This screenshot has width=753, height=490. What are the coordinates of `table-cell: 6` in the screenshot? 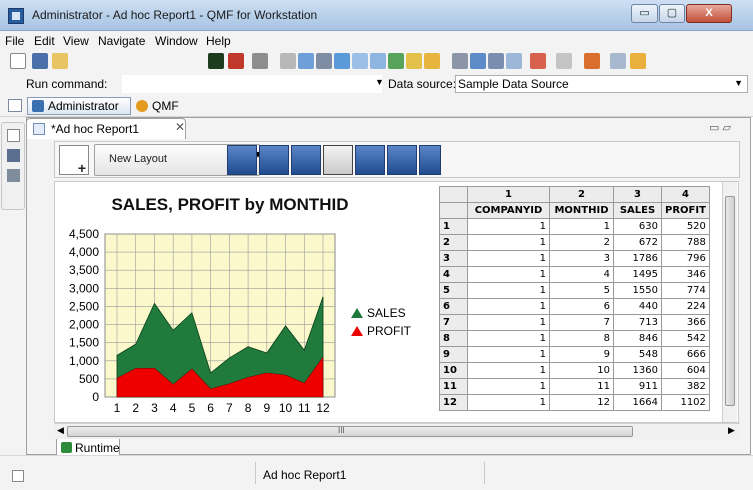 It's located at (581, 306).